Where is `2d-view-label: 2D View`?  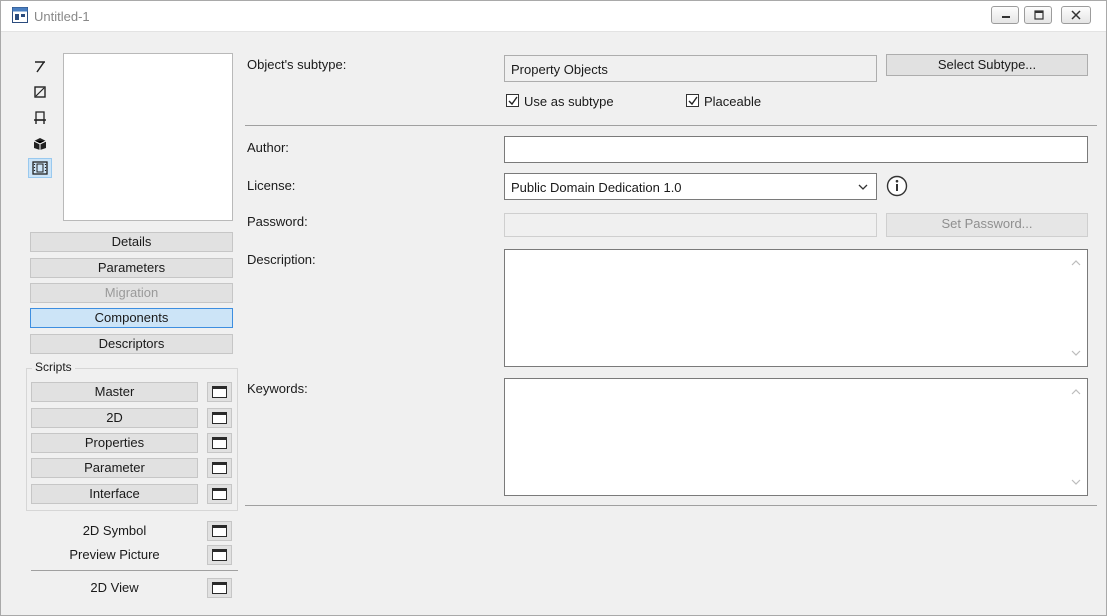 2d-view-label: 2D View is located at coordinates (114, 587).